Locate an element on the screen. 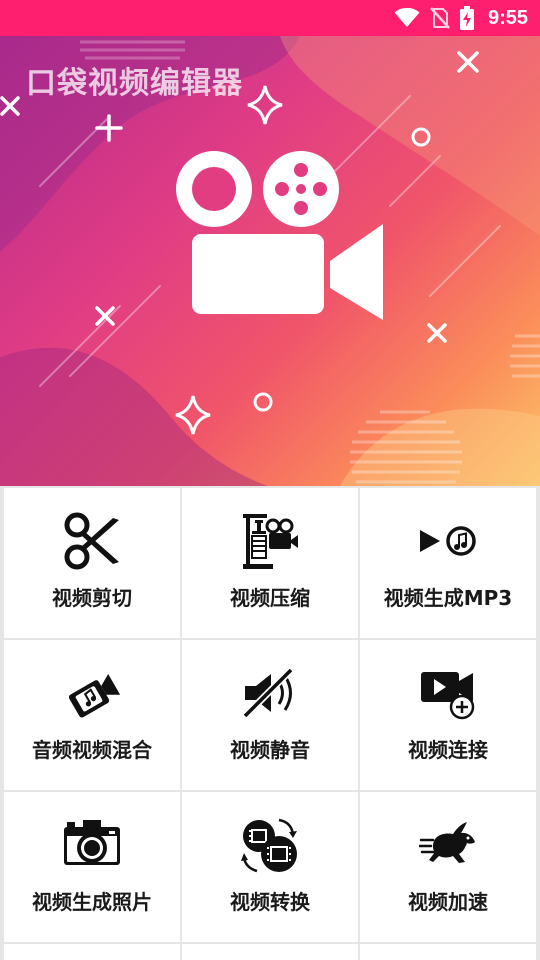 This screenshot has width=540, height=960. video-add-icon is located at coordinates (448, 696).